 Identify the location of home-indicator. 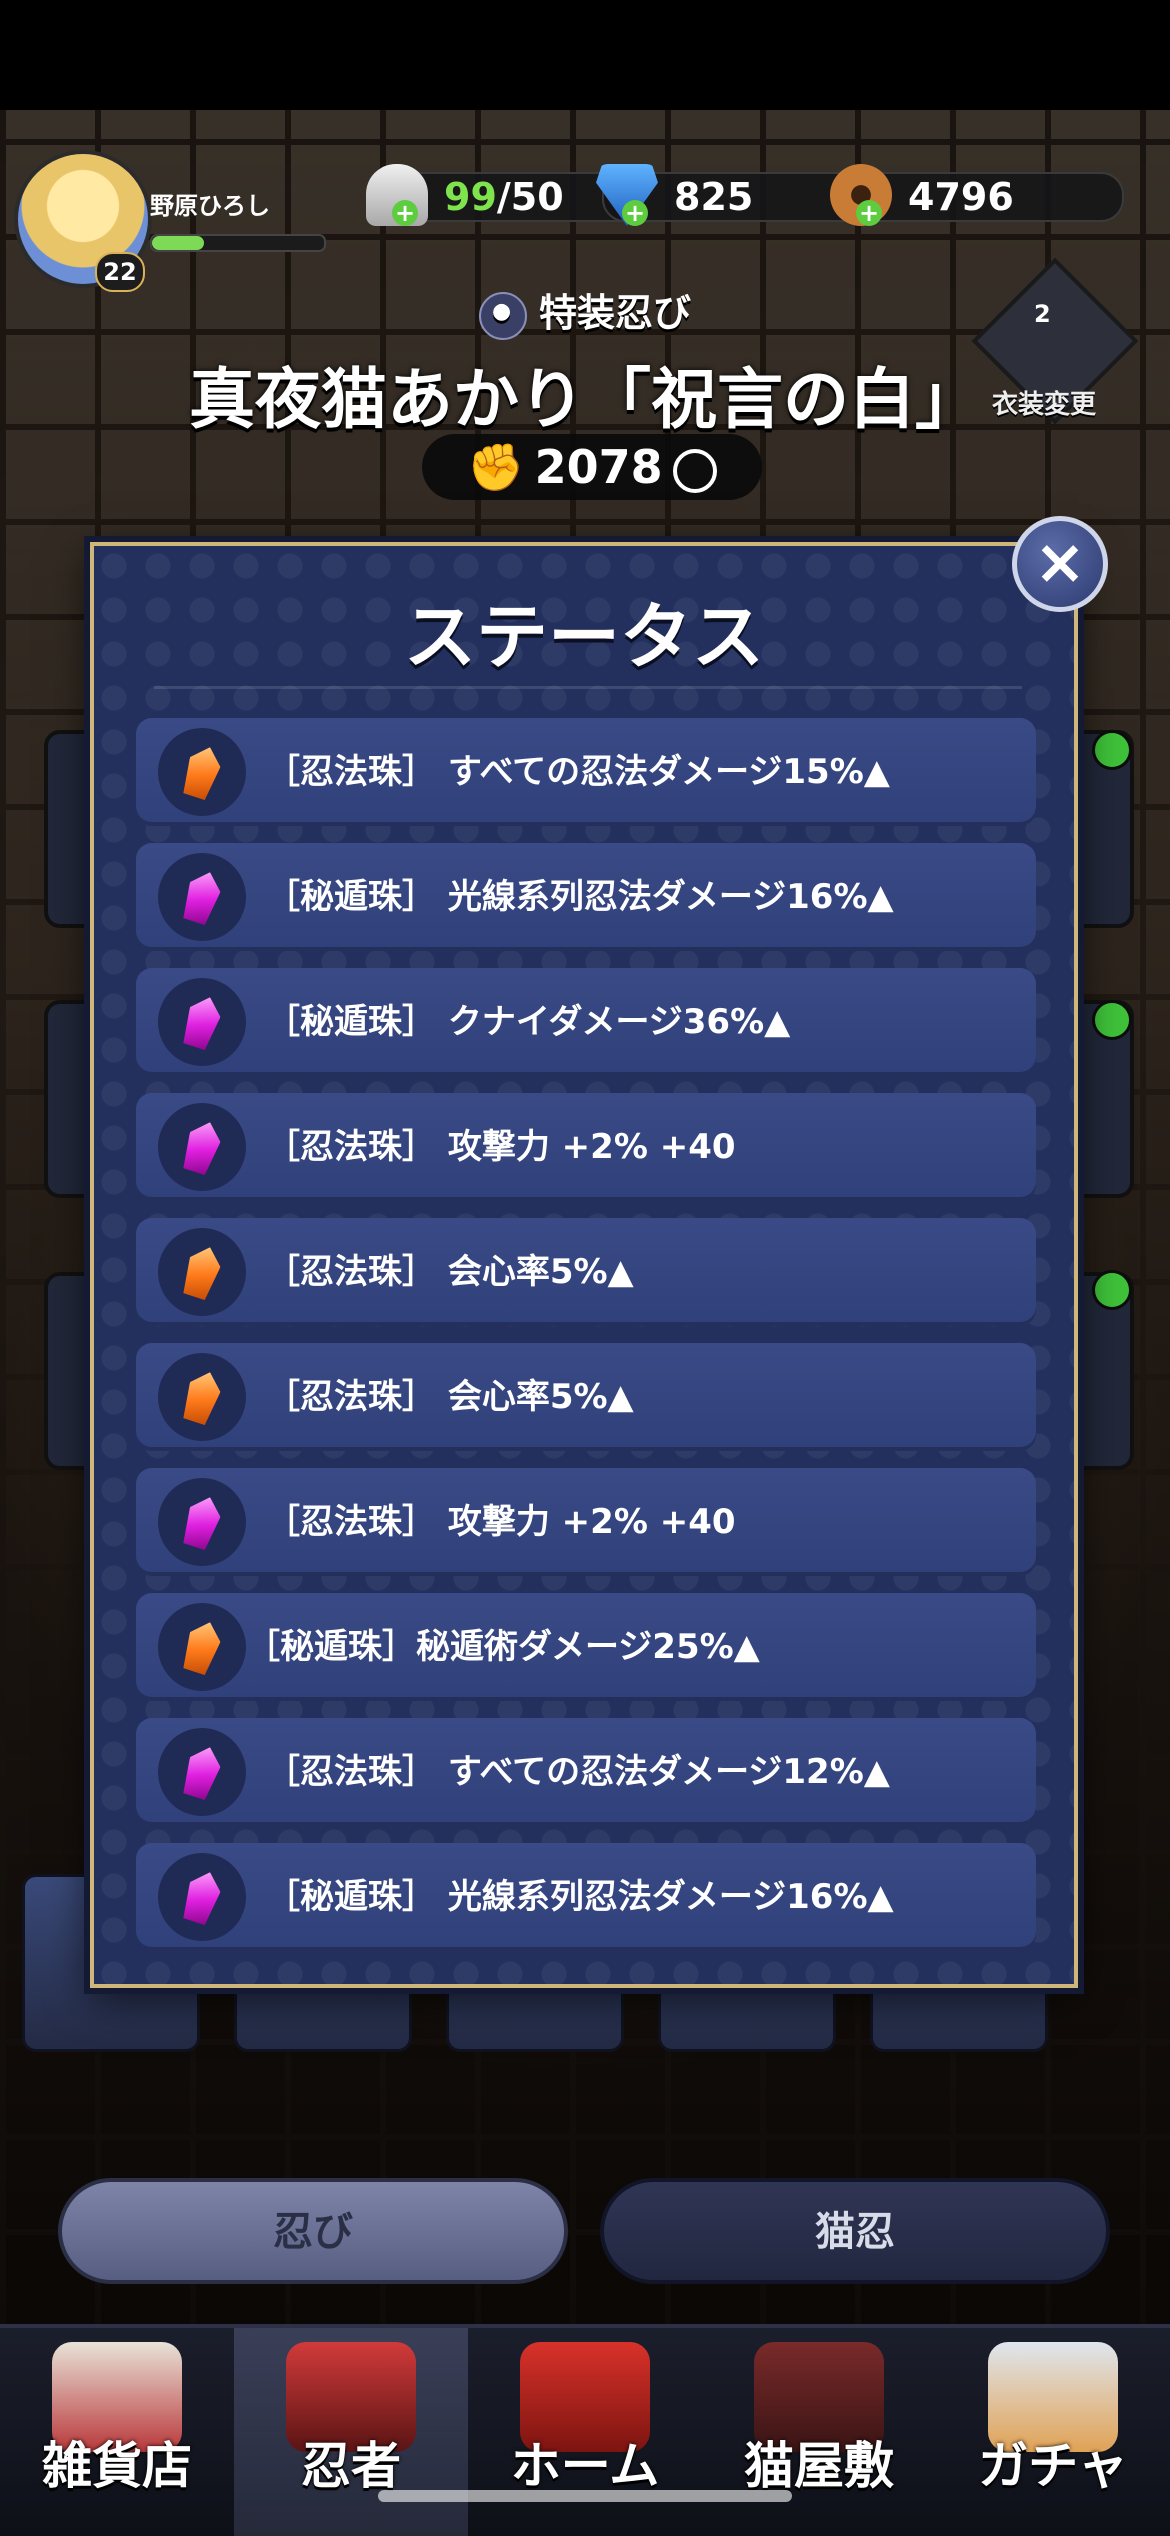
(585, 2496).